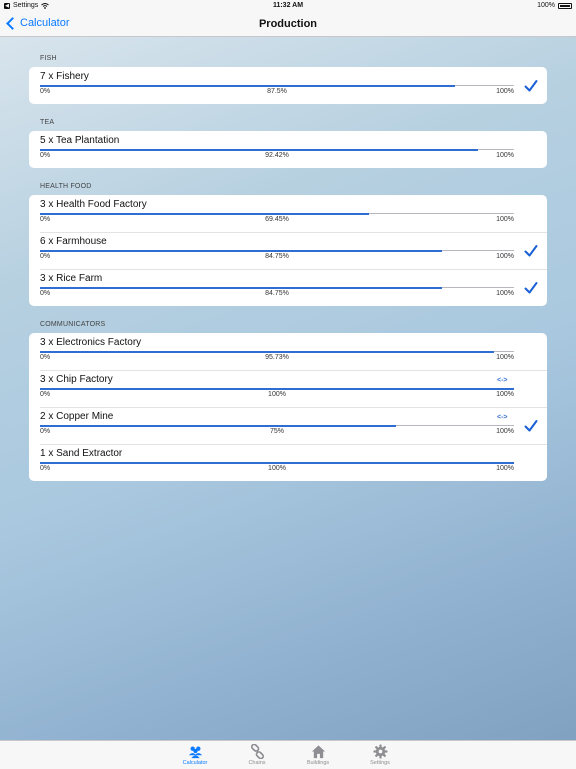 This screenshot has width=576, height=769. I want to click on row-title: 7 x Fishery, so click(64, 76).